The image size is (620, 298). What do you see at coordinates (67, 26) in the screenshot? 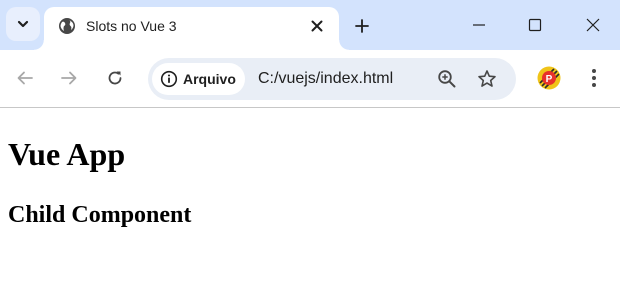
I see `globe-icon` at bounding box center [67, 26].